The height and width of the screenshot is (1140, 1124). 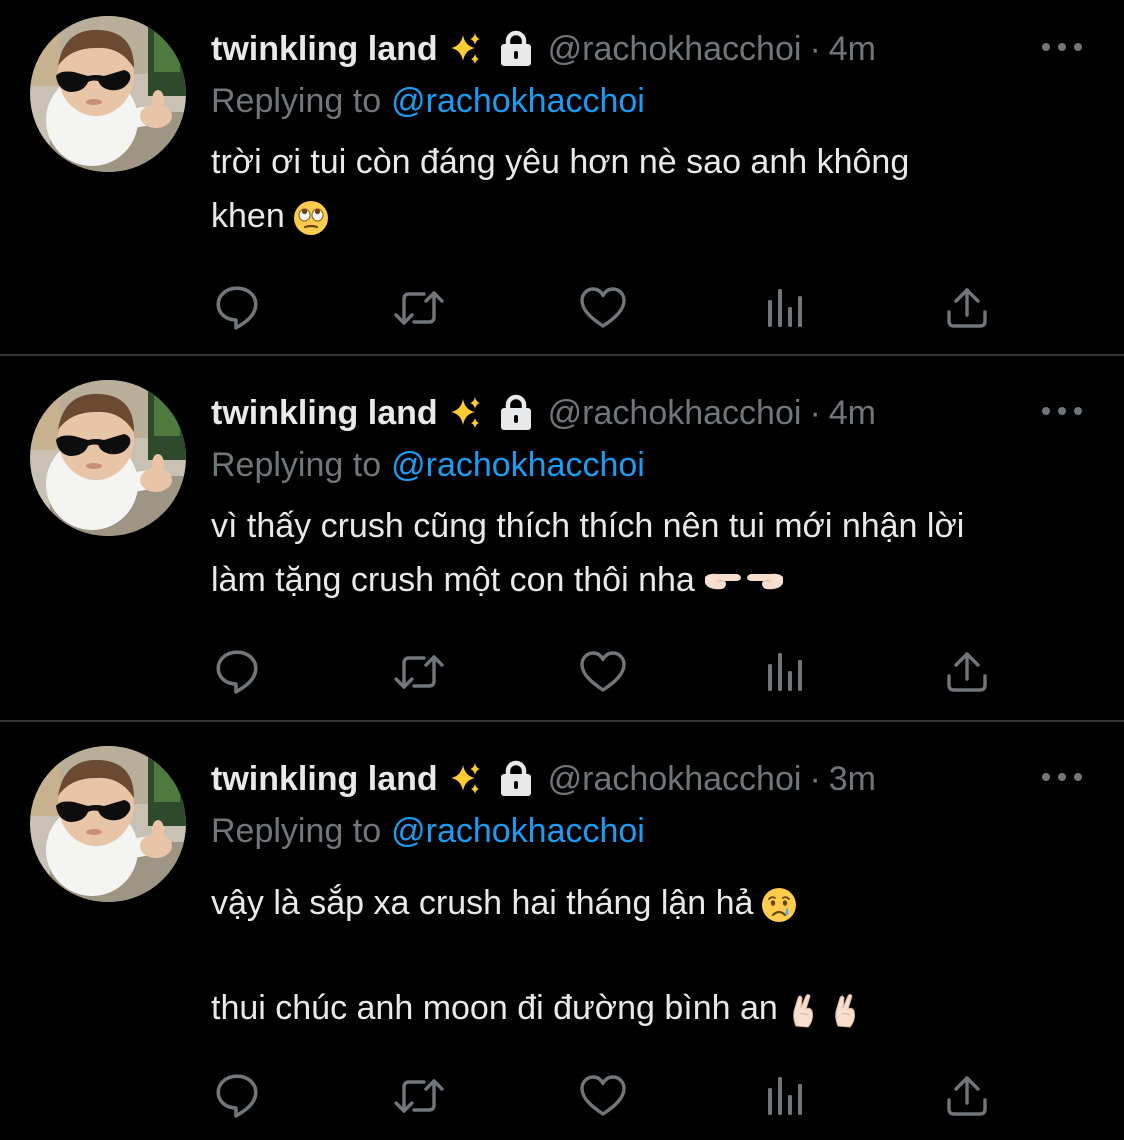 What do you see at coordinates (453, 580) in the screenshot?
I see `tweet-text-line: làm tặng crush một con thôi nha` at bounding box center [453, 580].